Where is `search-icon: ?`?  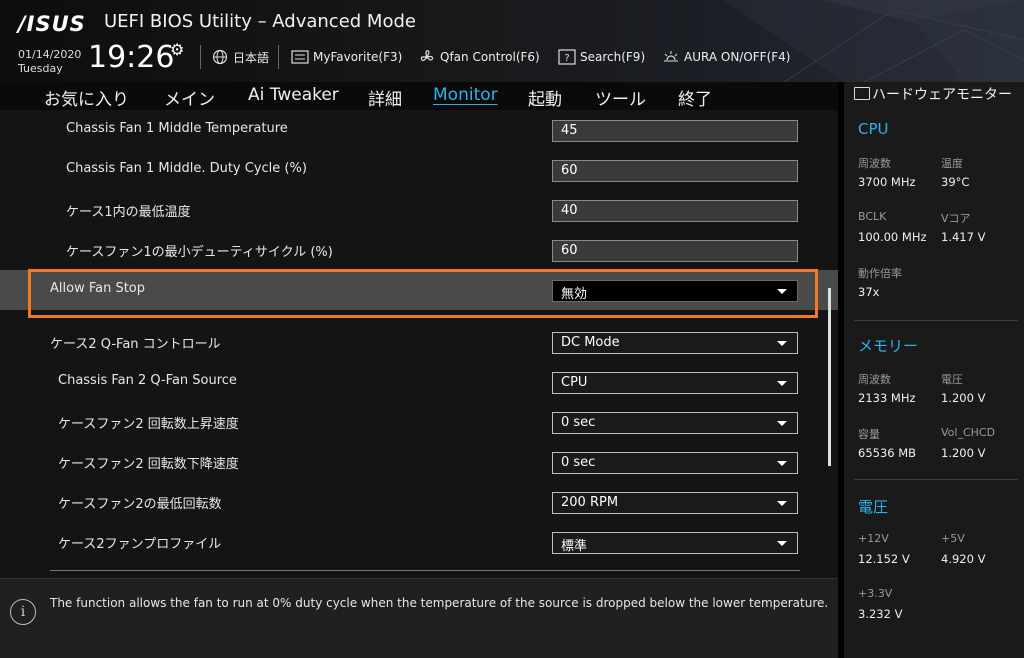
search-icon: ? is located at coordinates (567, 57).